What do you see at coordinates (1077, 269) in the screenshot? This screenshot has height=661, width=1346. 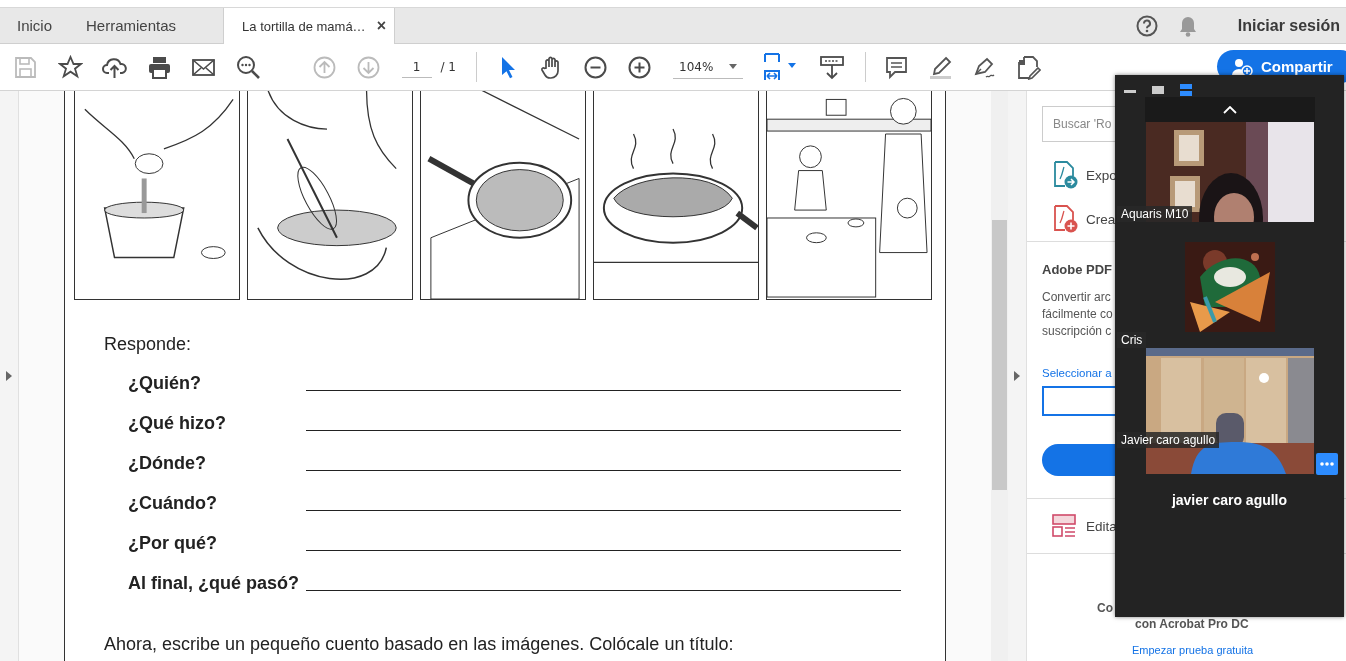 I see `promo-title: Adobe PDF` at bounding box center [1077, 269].